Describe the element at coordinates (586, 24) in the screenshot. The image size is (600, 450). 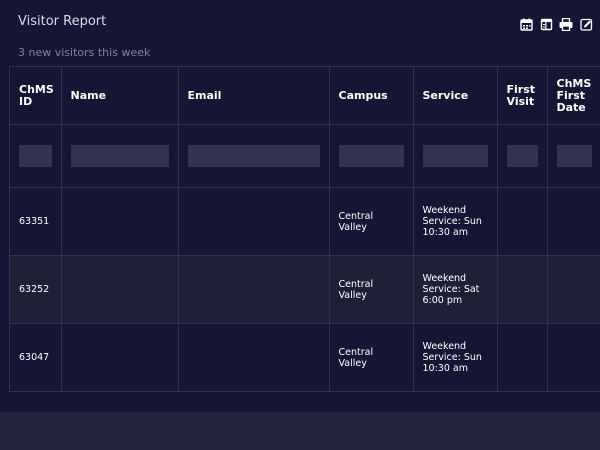
I see `edit-icon` at that location.